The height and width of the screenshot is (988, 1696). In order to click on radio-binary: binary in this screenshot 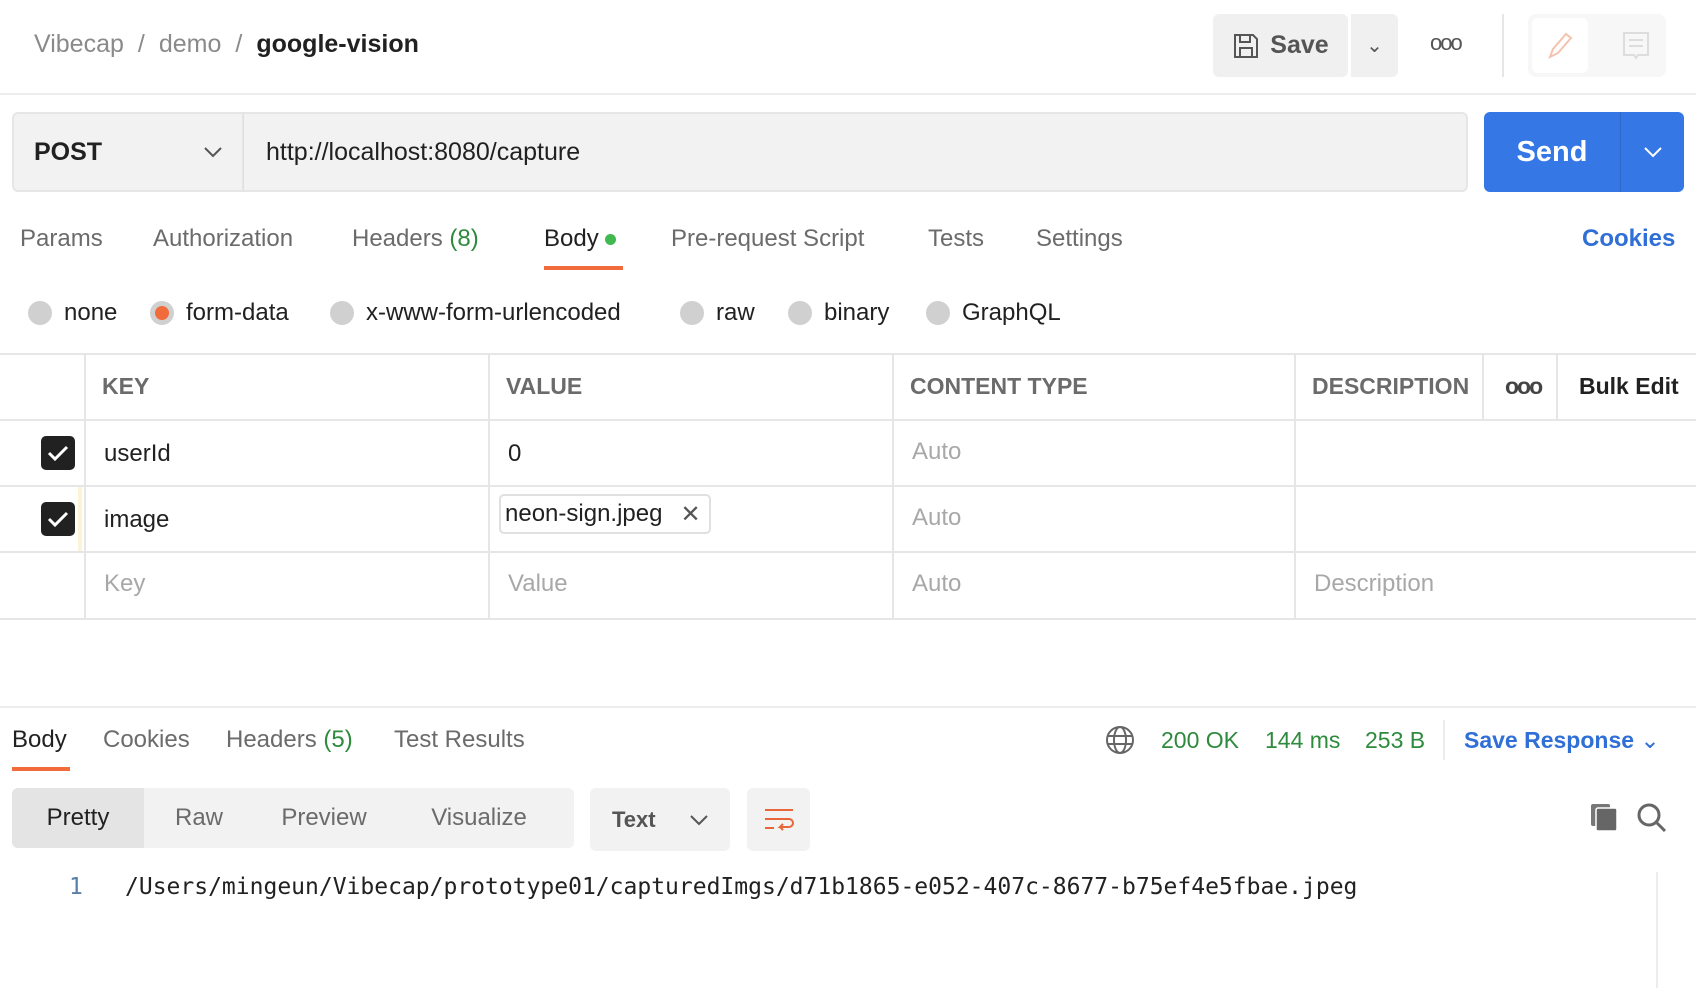, I will do `click(838, 313)`.